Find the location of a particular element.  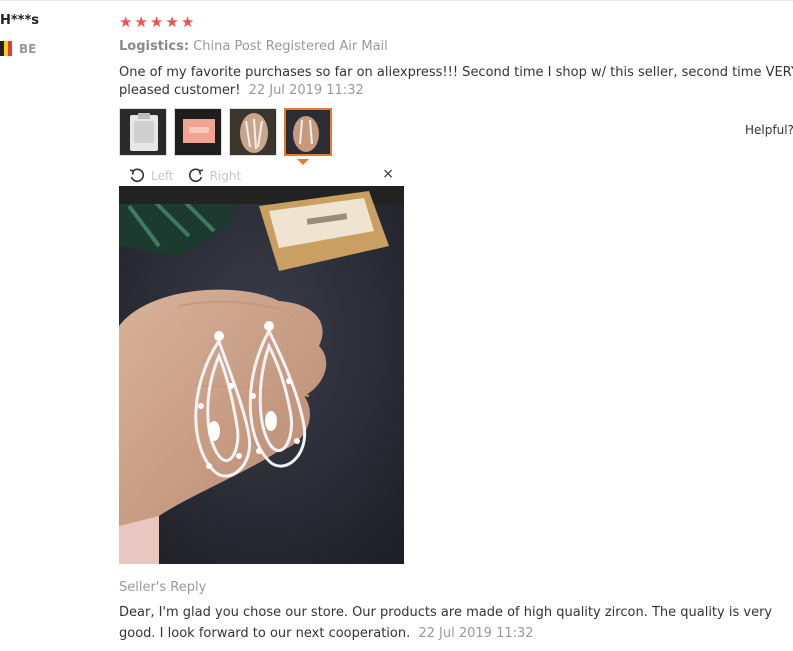

logistics-label: Logistics: is located at coordinates (154, 46).